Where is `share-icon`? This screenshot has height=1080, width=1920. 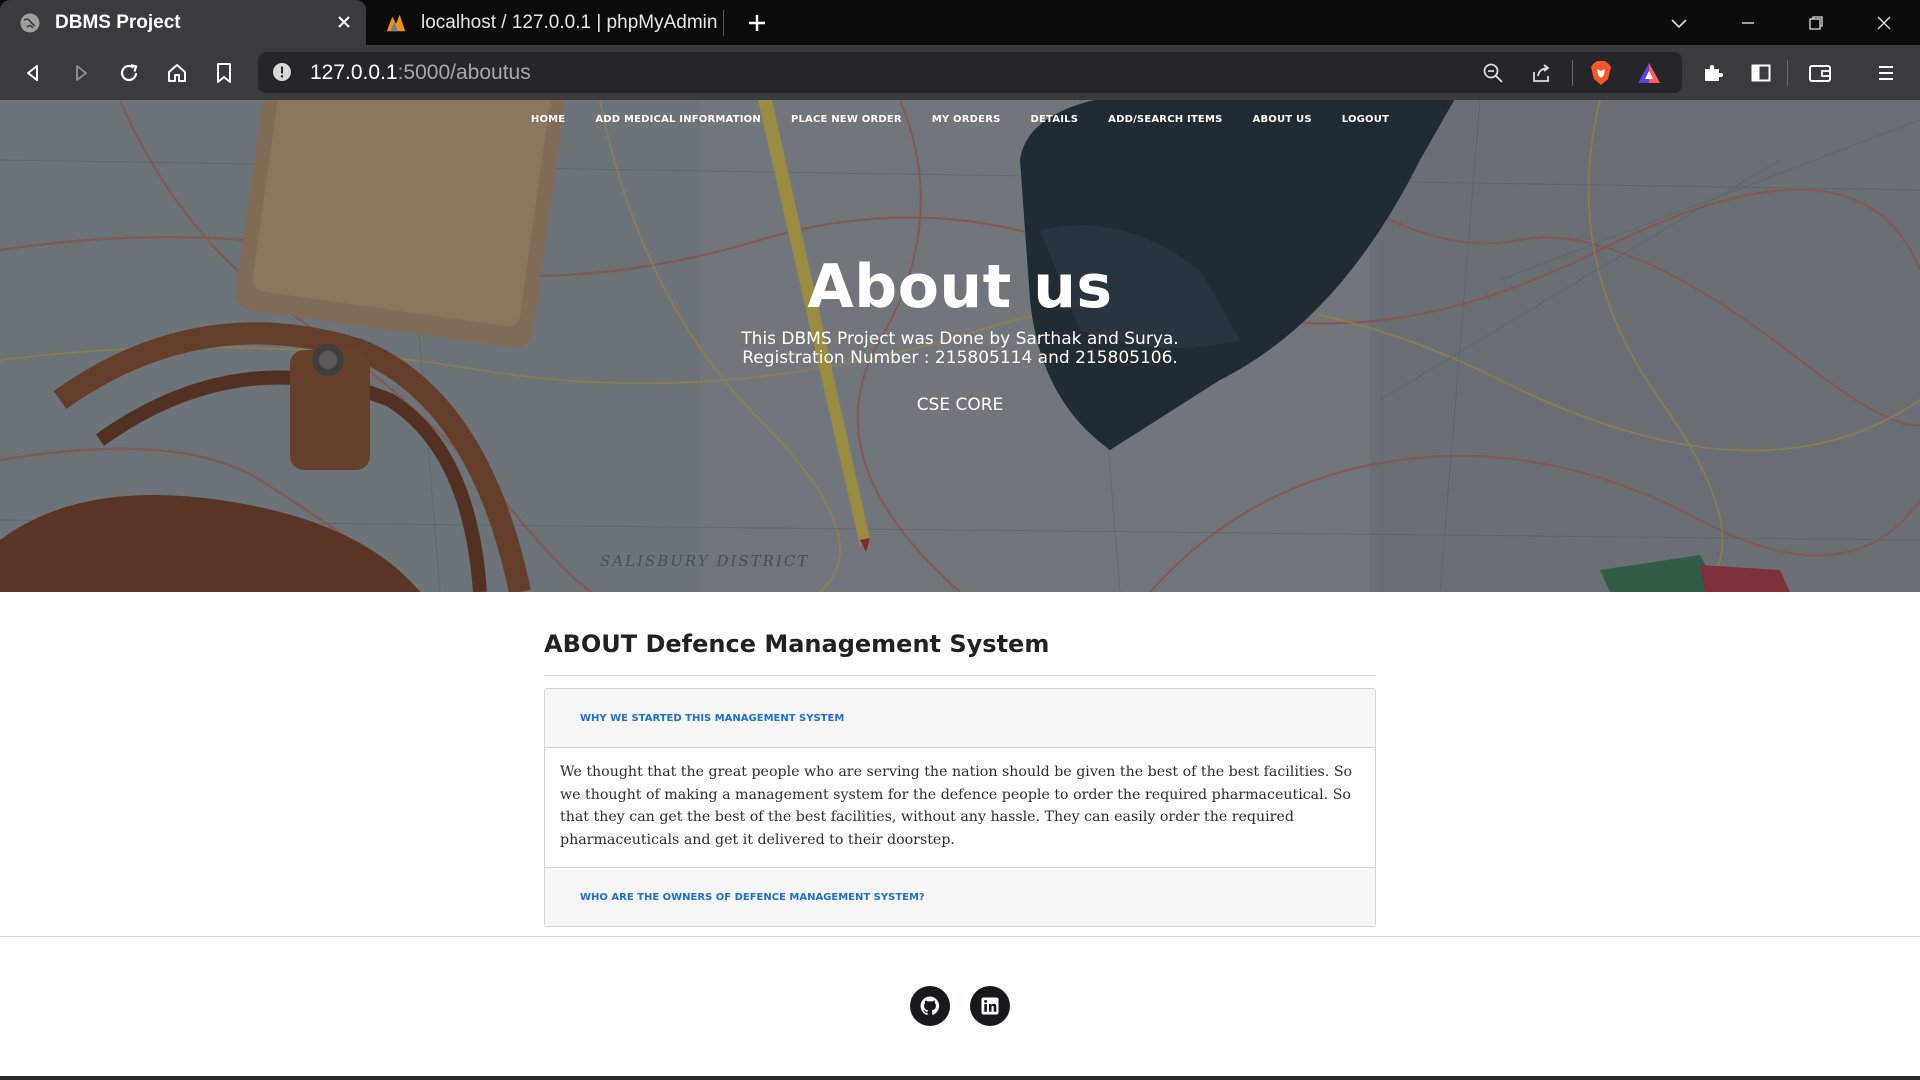 share-icon is located at coordinates (1541, 73).